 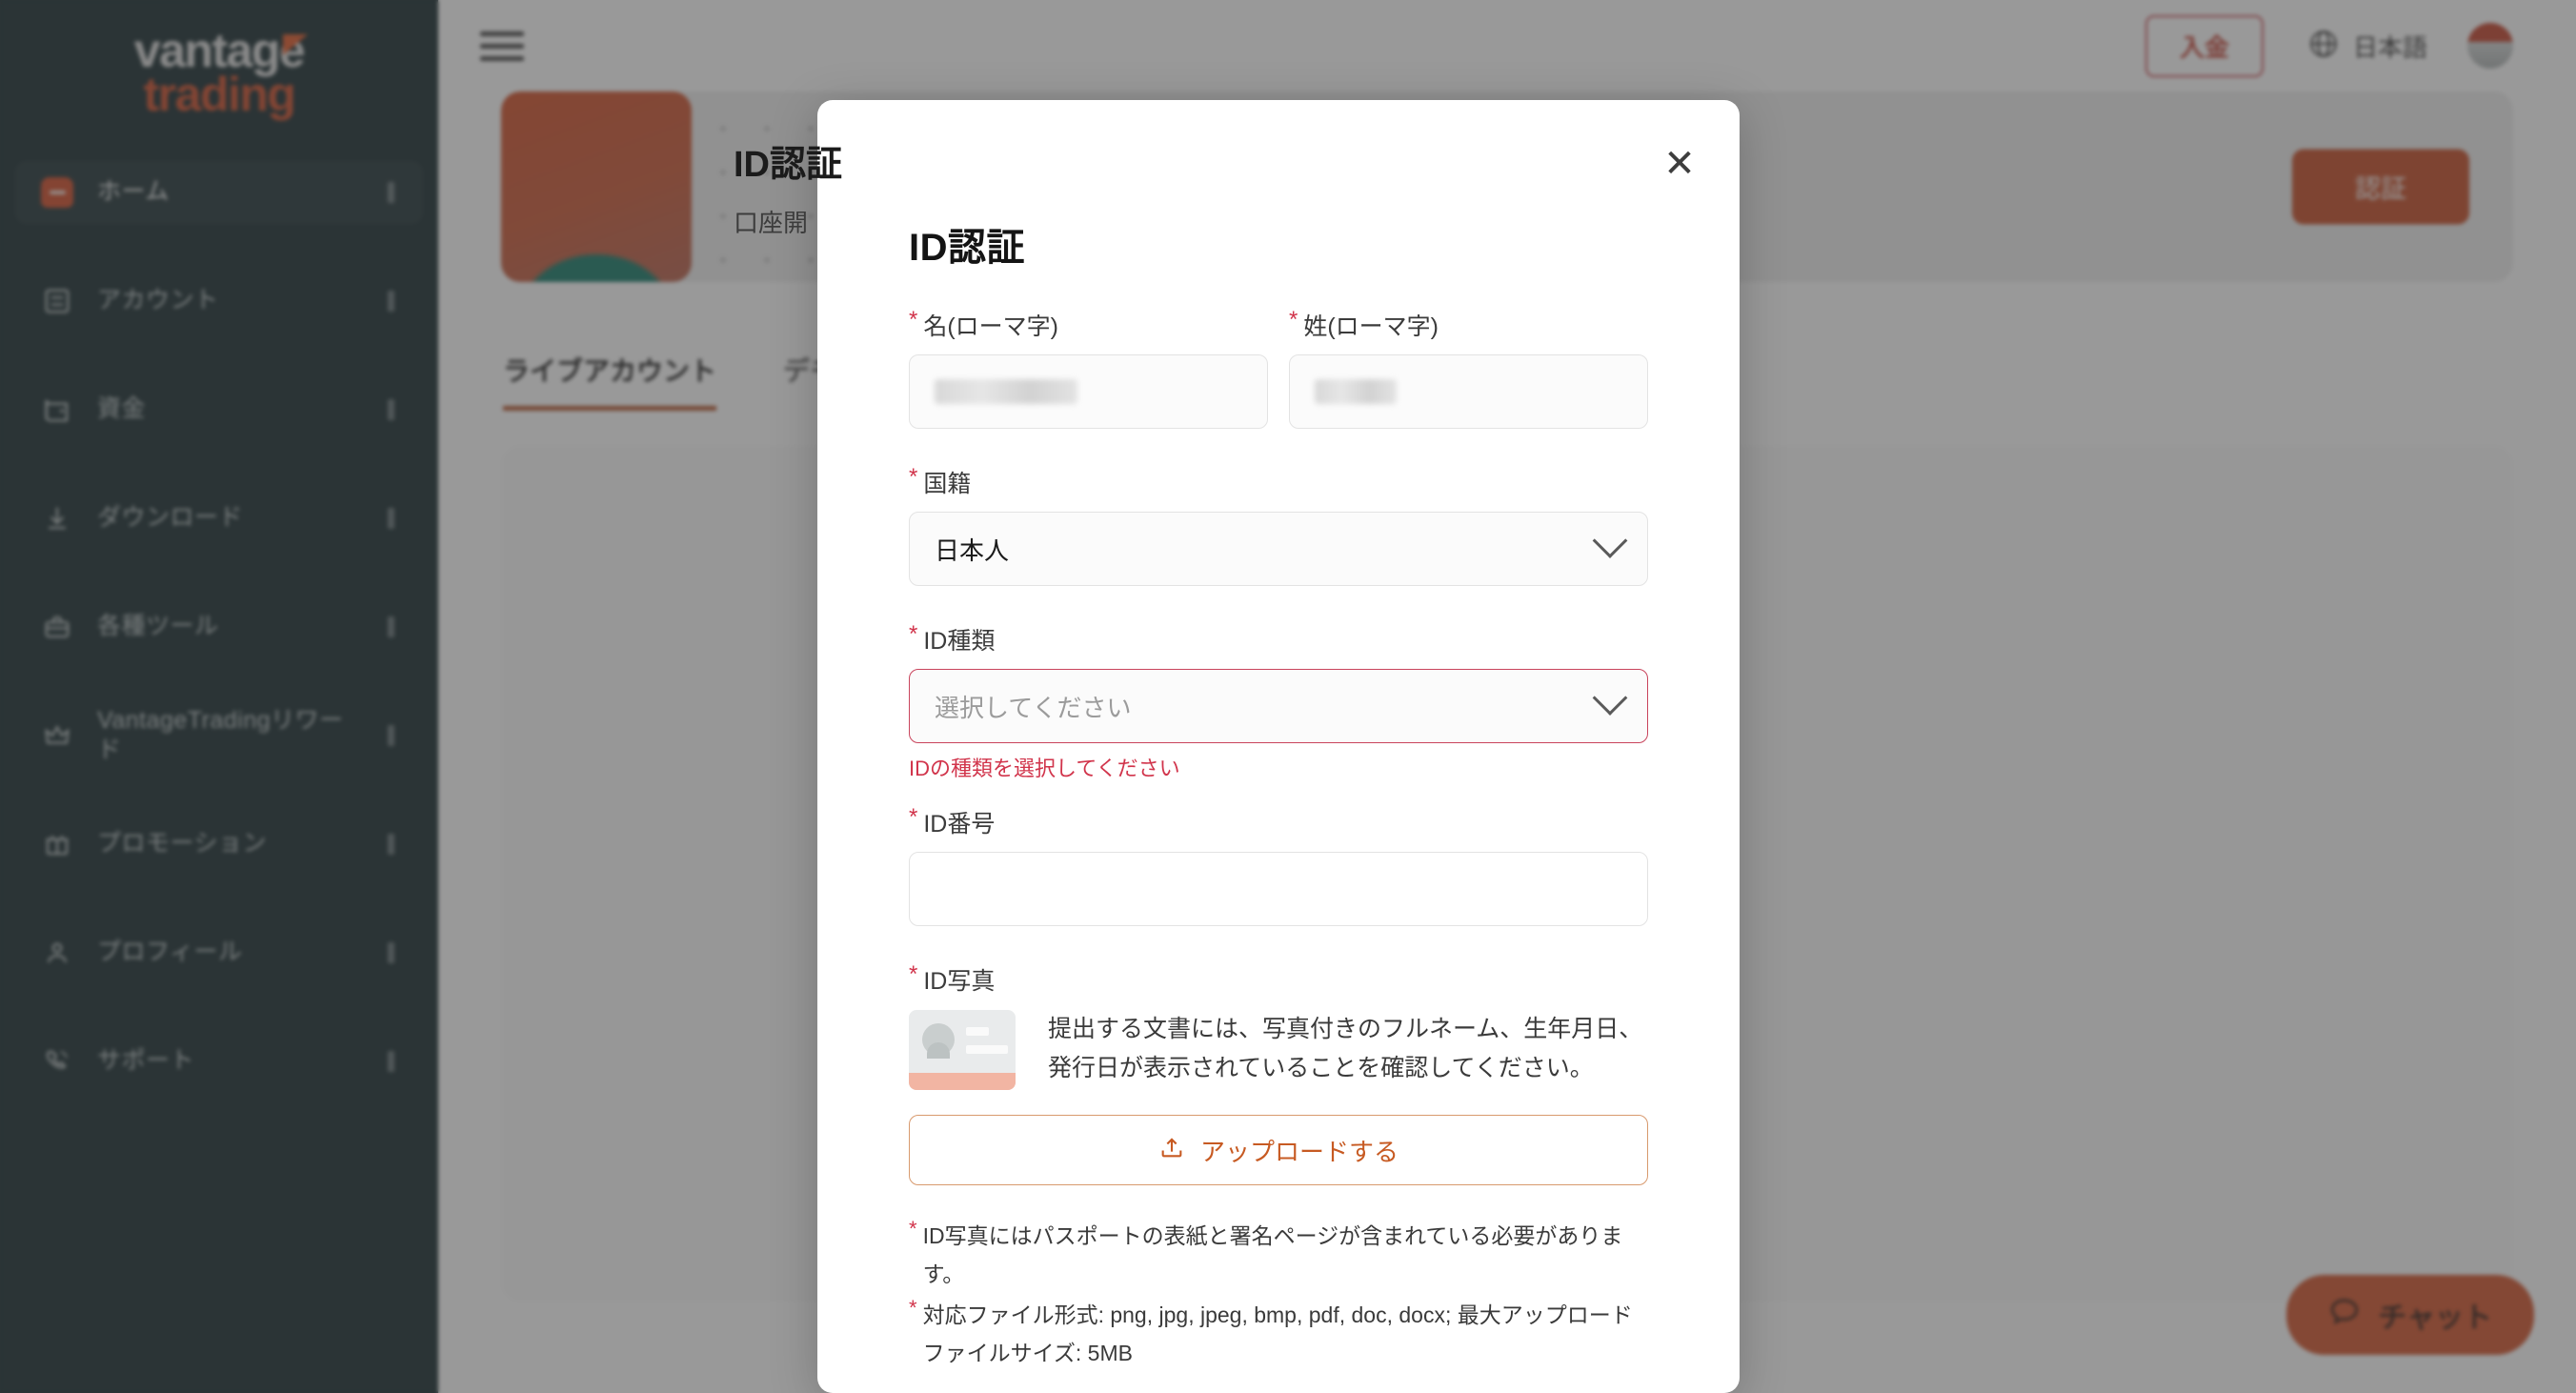 I want to click on id-type-label: ID種類, so click(x=960, y=641).